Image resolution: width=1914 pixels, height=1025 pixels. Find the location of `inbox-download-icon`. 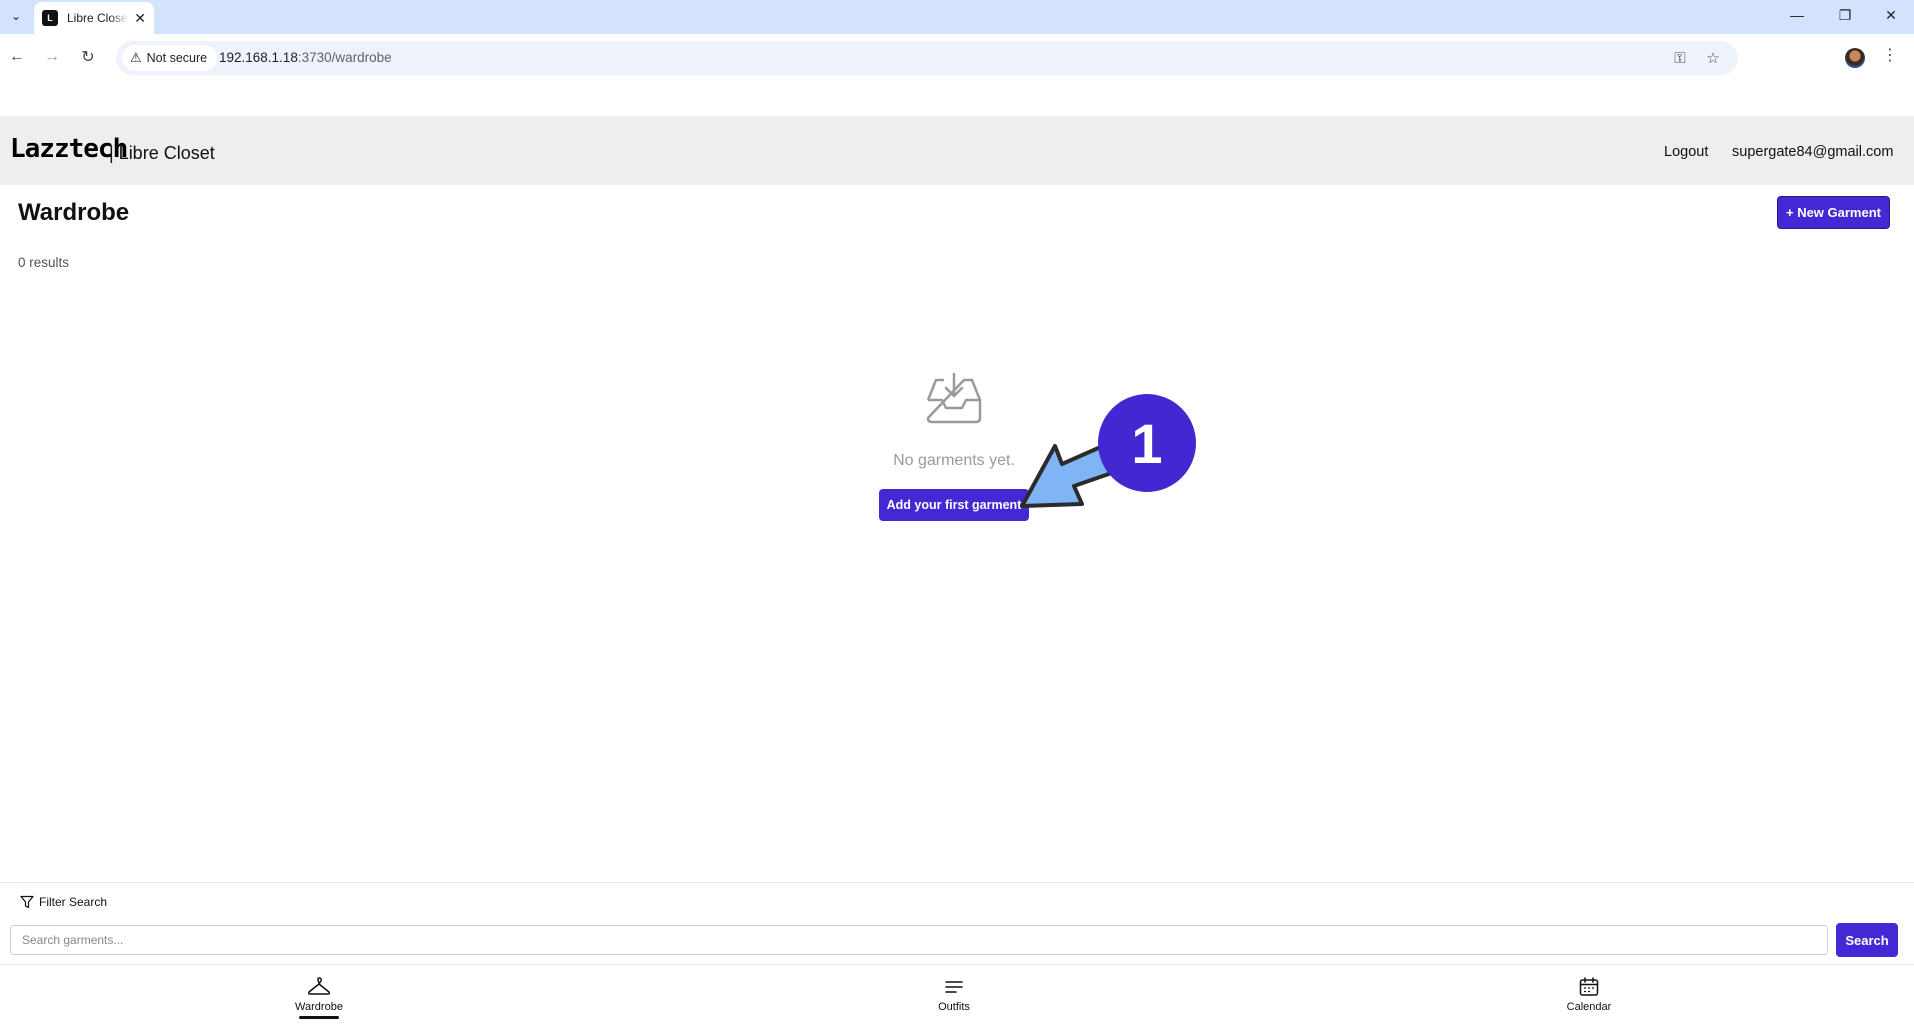

inbox-download-icon is located at coordinates (954, 398).